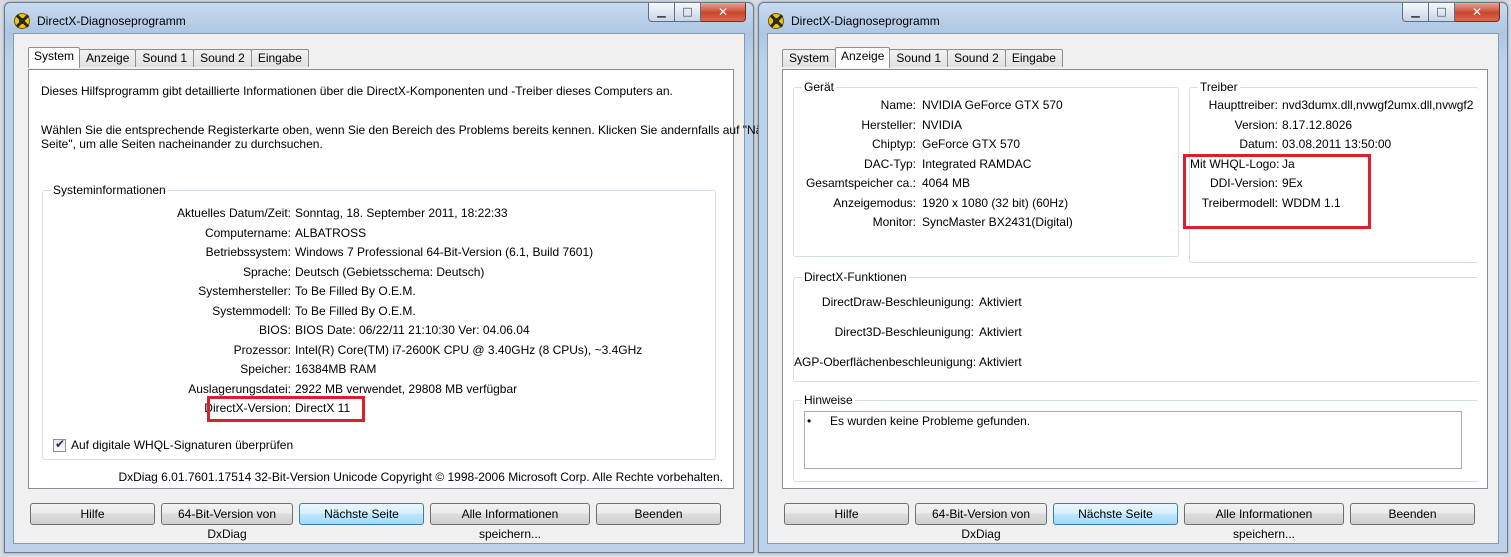 This screenshot has width=1511, height=557. Describe the element at coordinates (22, 21) in the screenshot. I see `directx-app-icon` at that location.